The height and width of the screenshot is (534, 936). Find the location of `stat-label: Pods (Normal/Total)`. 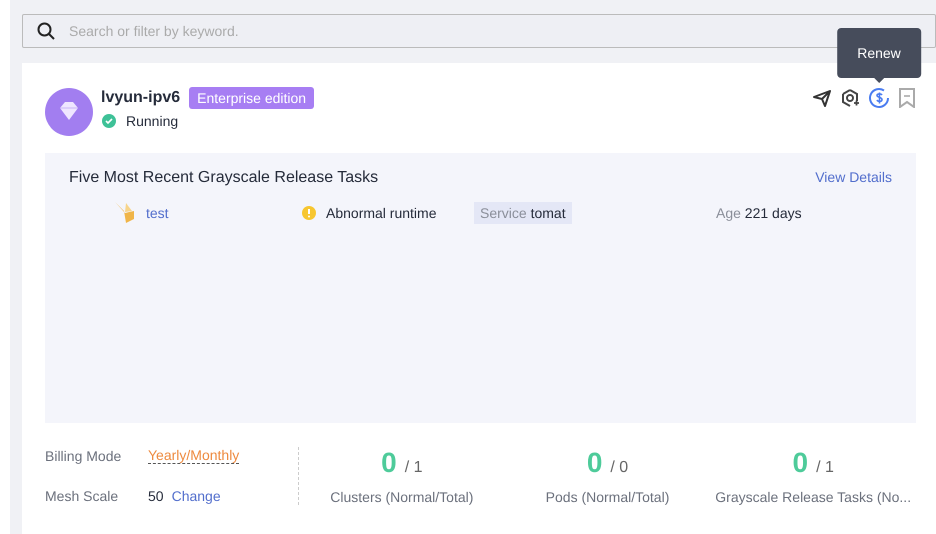

stat-label: Pods (Normal/Total) is located at coordinates (608, 497).